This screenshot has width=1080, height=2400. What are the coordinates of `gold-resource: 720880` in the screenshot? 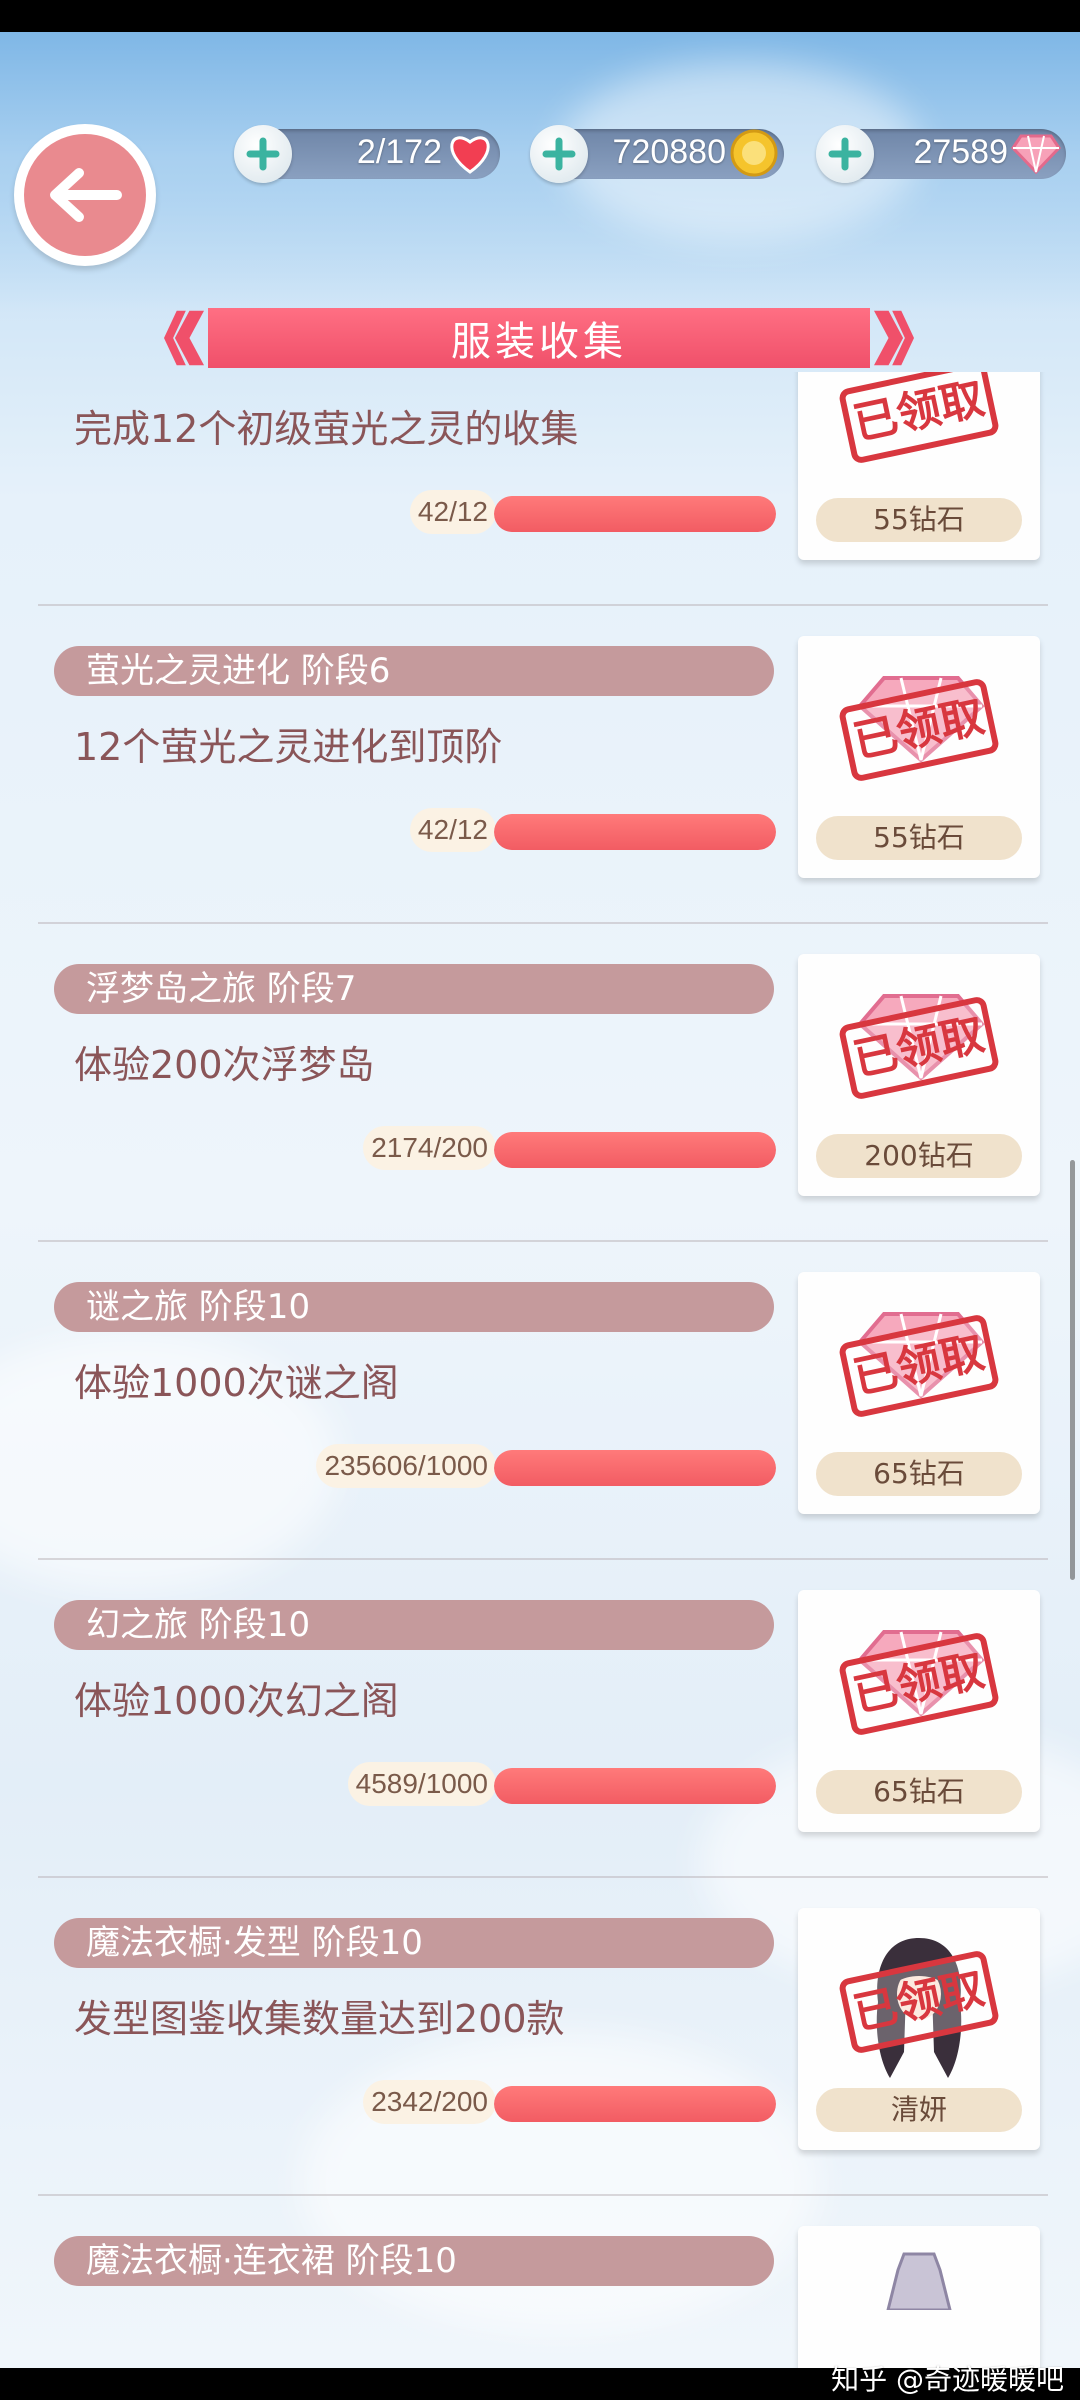 It's located at (657, 154).